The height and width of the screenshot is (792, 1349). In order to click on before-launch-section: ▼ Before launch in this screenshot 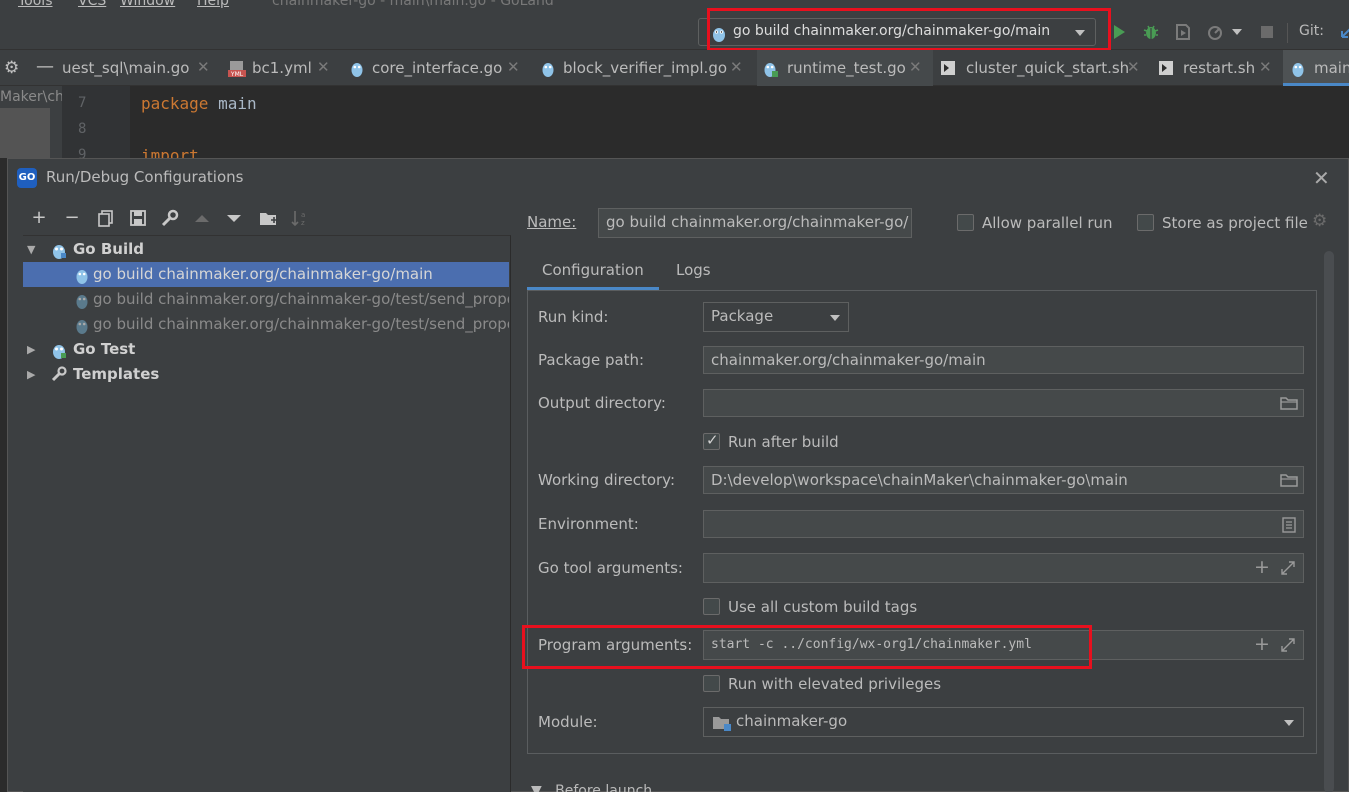, I will do `click(591, 787)`.